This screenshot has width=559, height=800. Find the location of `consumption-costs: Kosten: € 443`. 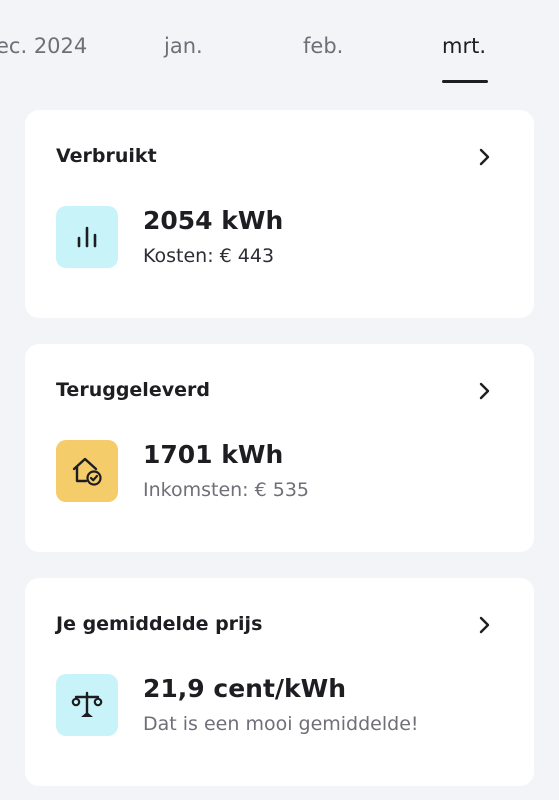

consumption-costs: Kosten: € 443 is located at coordinates (209, 256).